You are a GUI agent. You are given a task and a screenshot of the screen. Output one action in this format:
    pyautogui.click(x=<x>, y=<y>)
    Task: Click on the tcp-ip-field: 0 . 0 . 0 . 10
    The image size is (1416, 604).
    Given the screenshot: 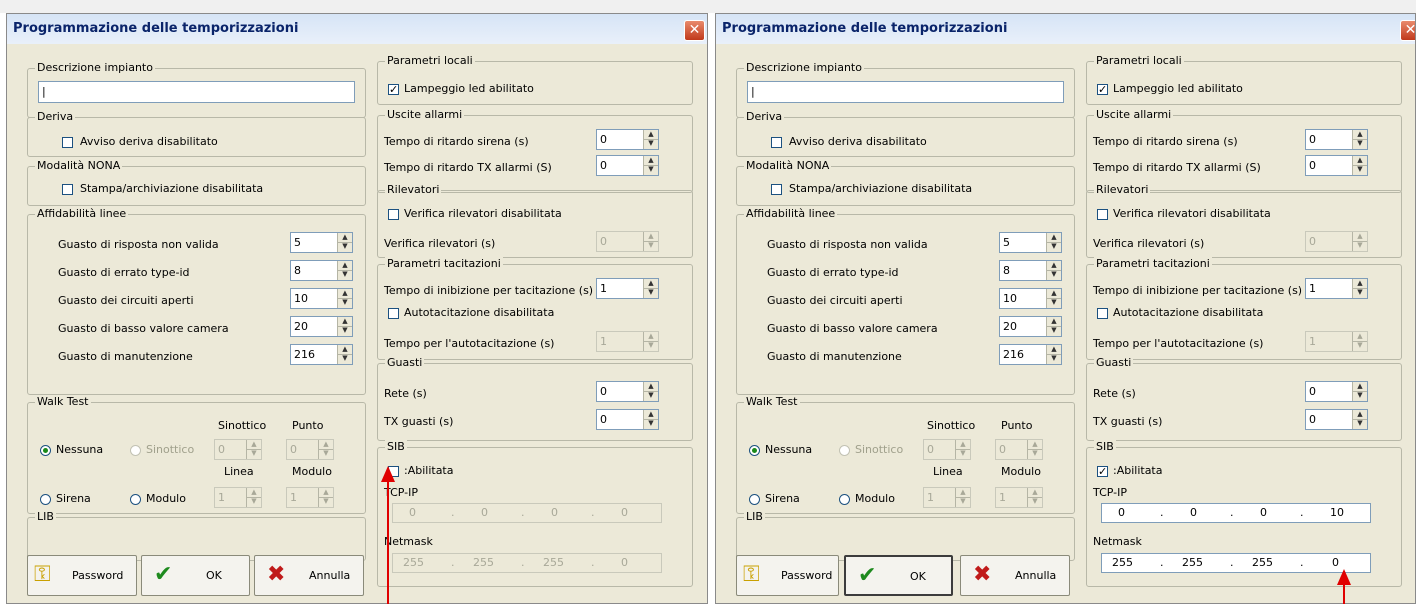 What is the action you would take?
    pyautogui.click(x=1236, y=513)
    